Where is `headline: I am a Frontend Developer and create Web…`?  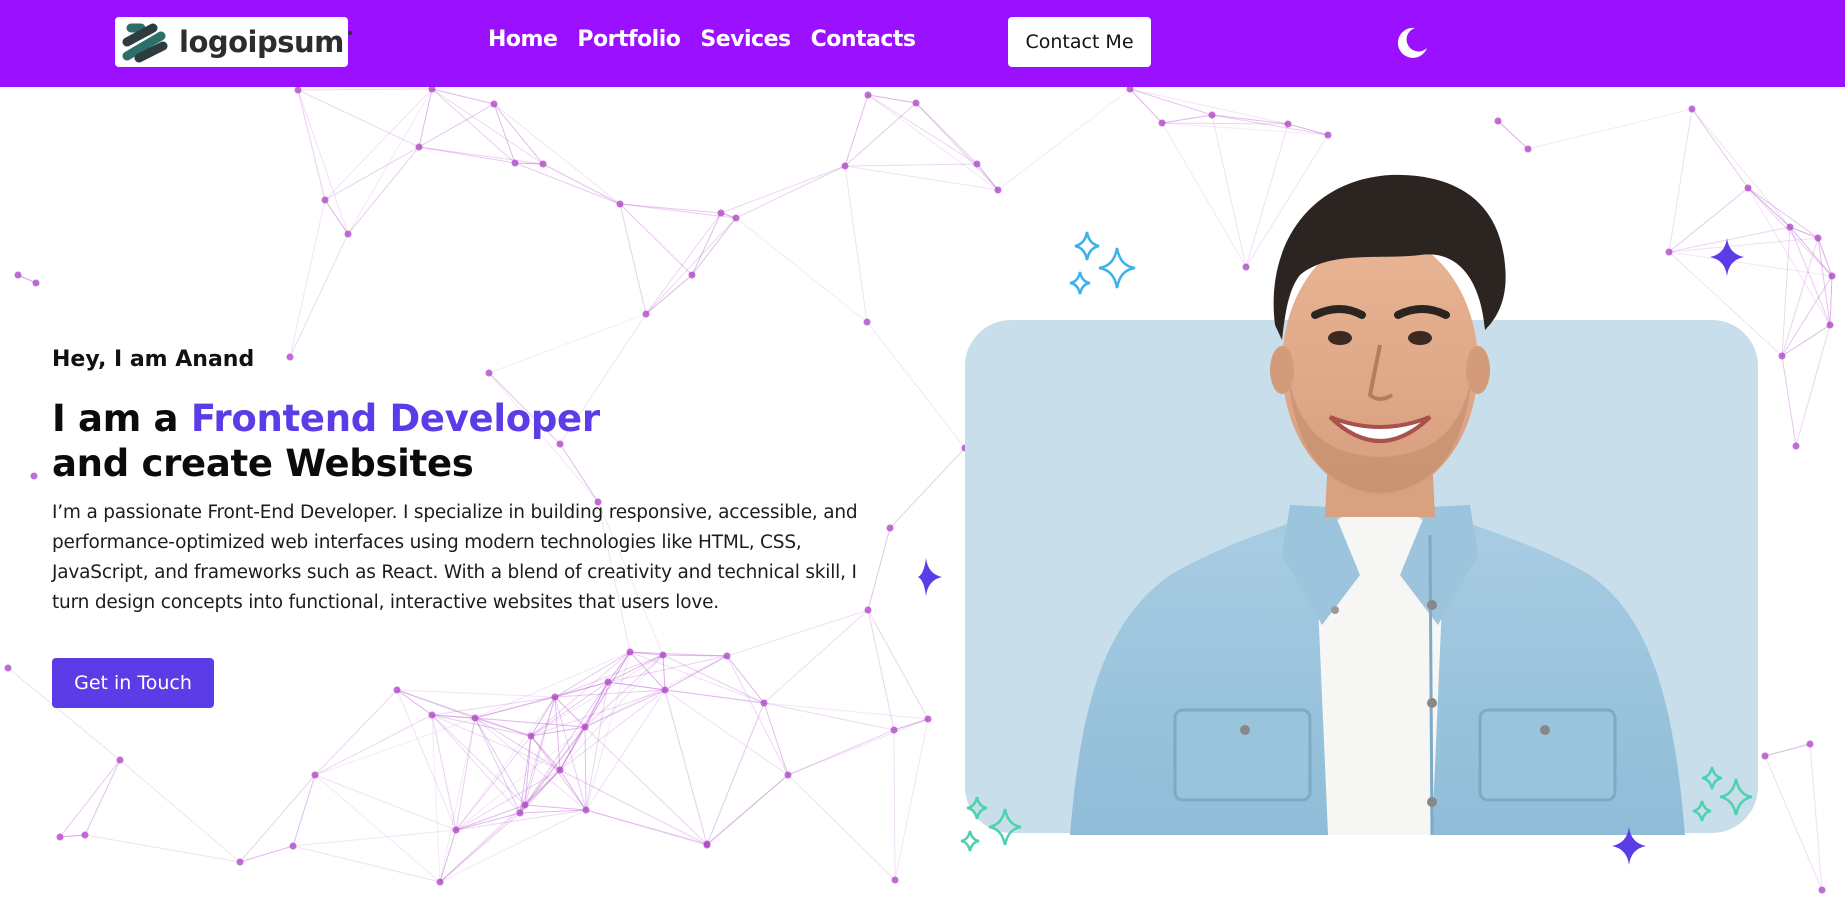 headline: I am a Frontend Developer and create Web… is located at coordinates (326, 441).